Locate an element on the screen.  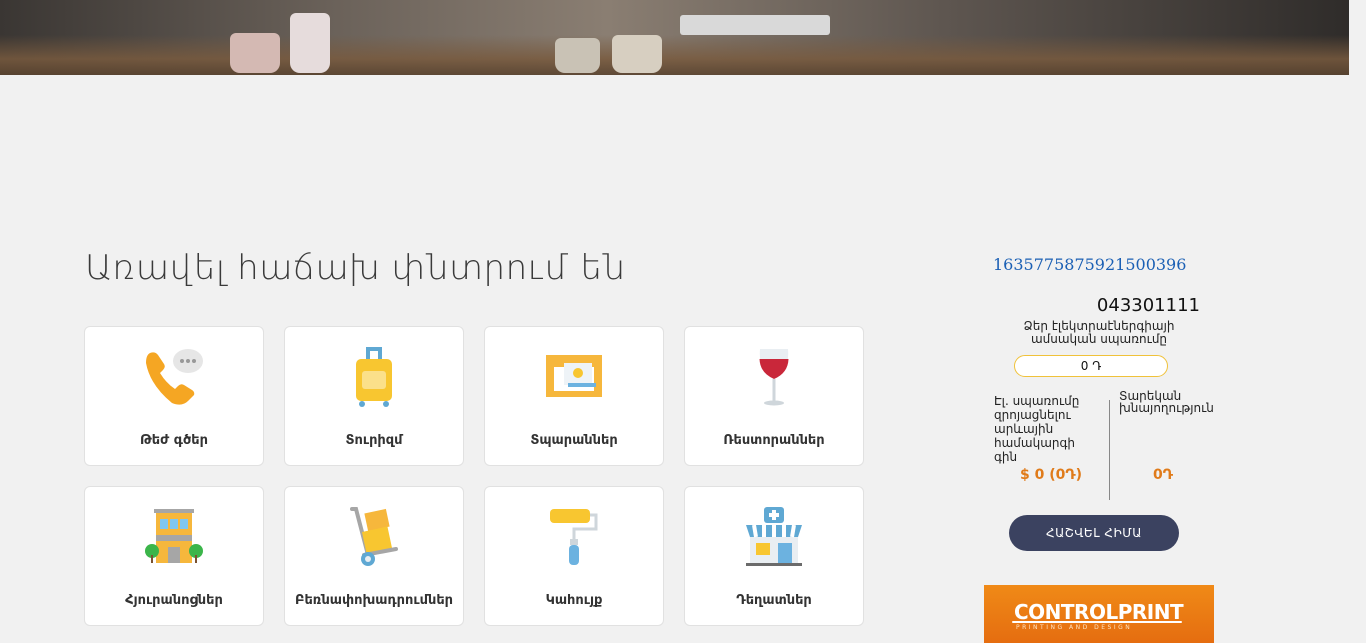
category-label: Բեռնափոխադրումներ is located at coordinates (374, 600).